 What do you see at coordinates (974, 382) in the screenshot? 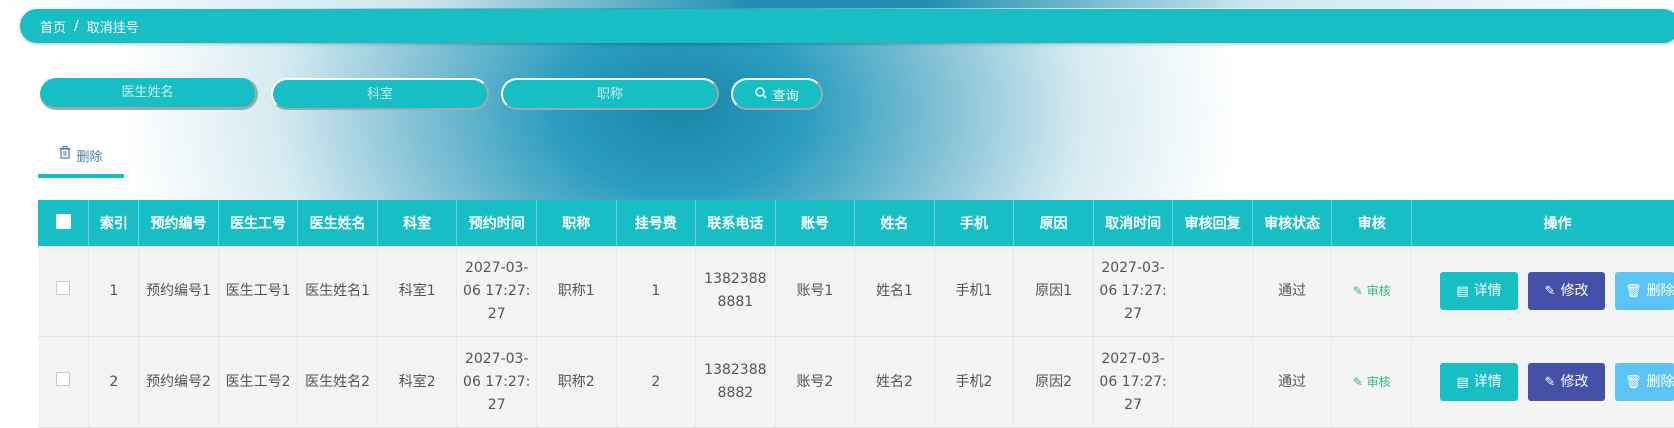
I see `cell-mobile: 手机2` at bounding box center [974, 382].